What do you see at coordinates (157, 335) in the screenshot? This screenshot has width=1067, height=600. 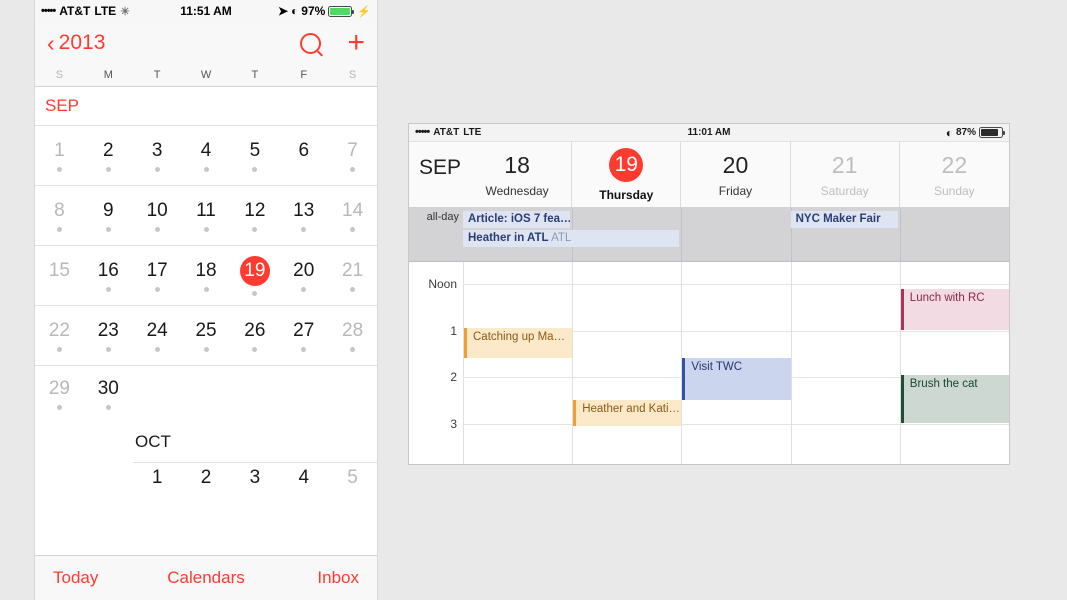 I see `calendar-day-24: 24` at bounding box center [157, 335].